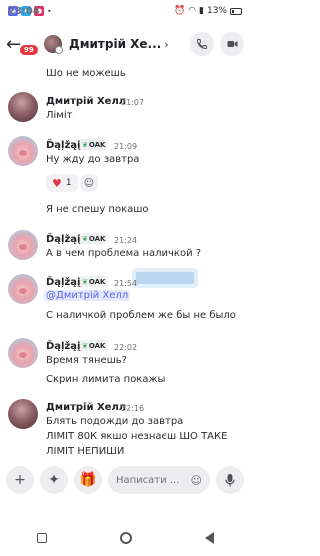 Image resolution: width=320 pixels, height=556 pixels. Describe the element at coordinates (59, 115) in the screenshot. I see `message-text: Ліміт` at that location.